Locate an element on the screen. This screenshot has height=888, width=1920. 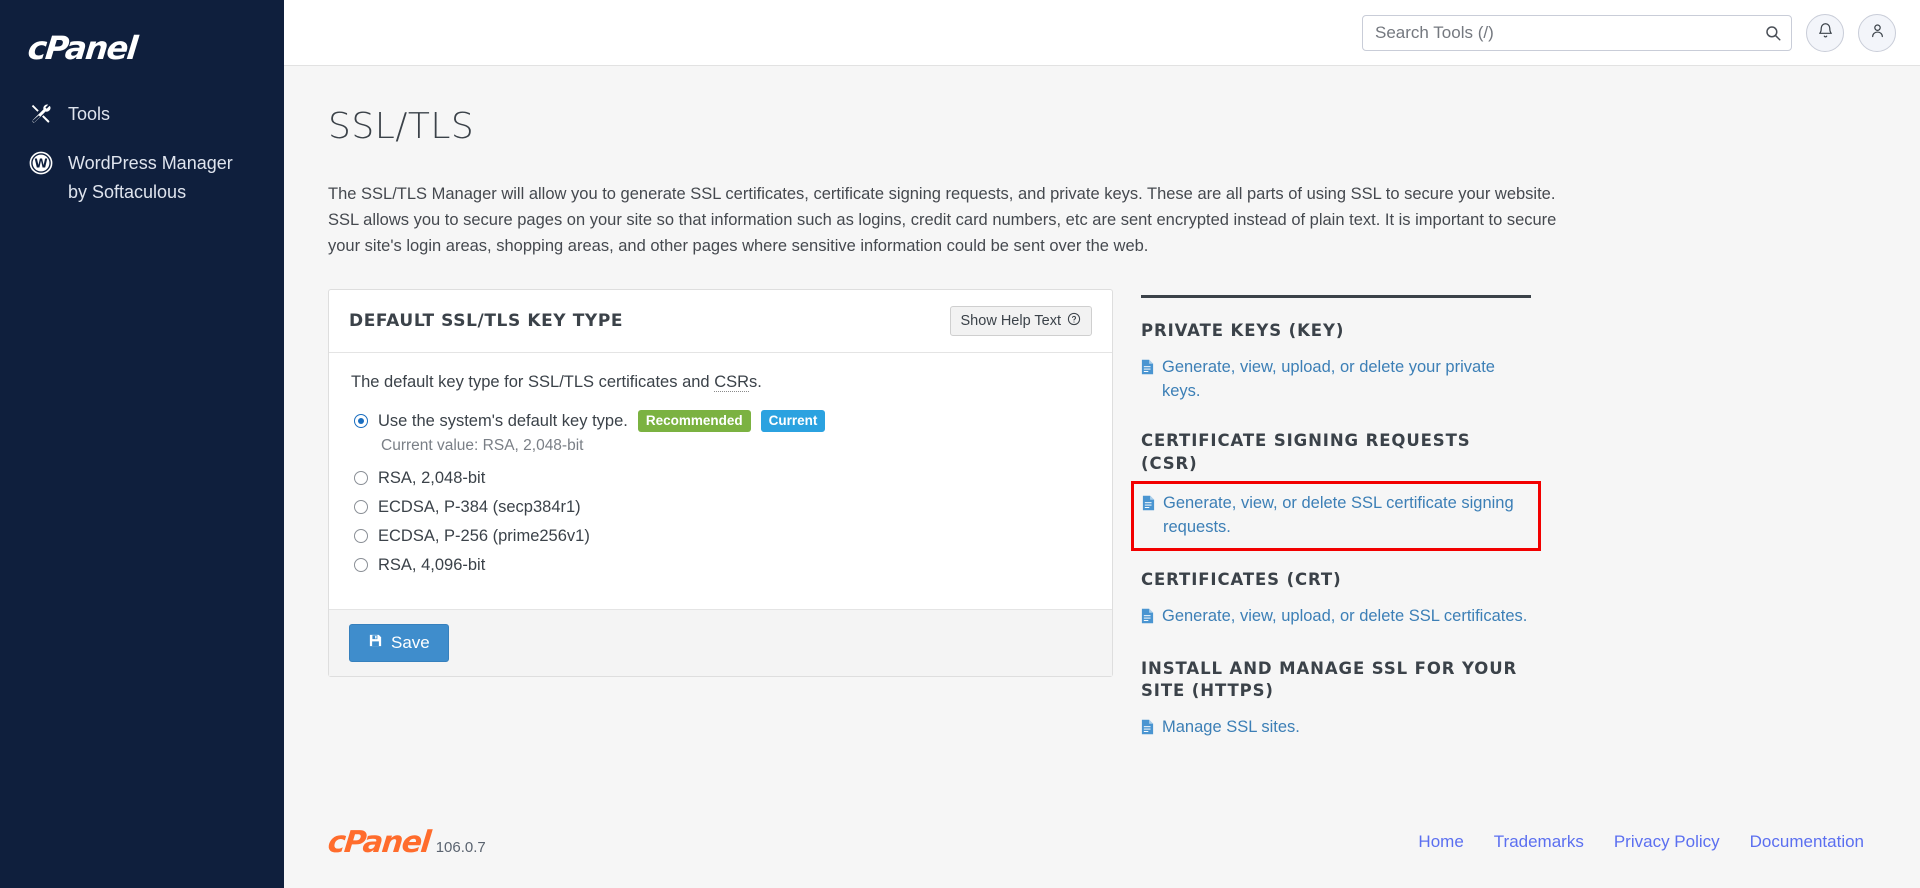
sidebar-item-wordpress-manager: W WordPress Manager by Softaculous is located at coordinates (142, 178).